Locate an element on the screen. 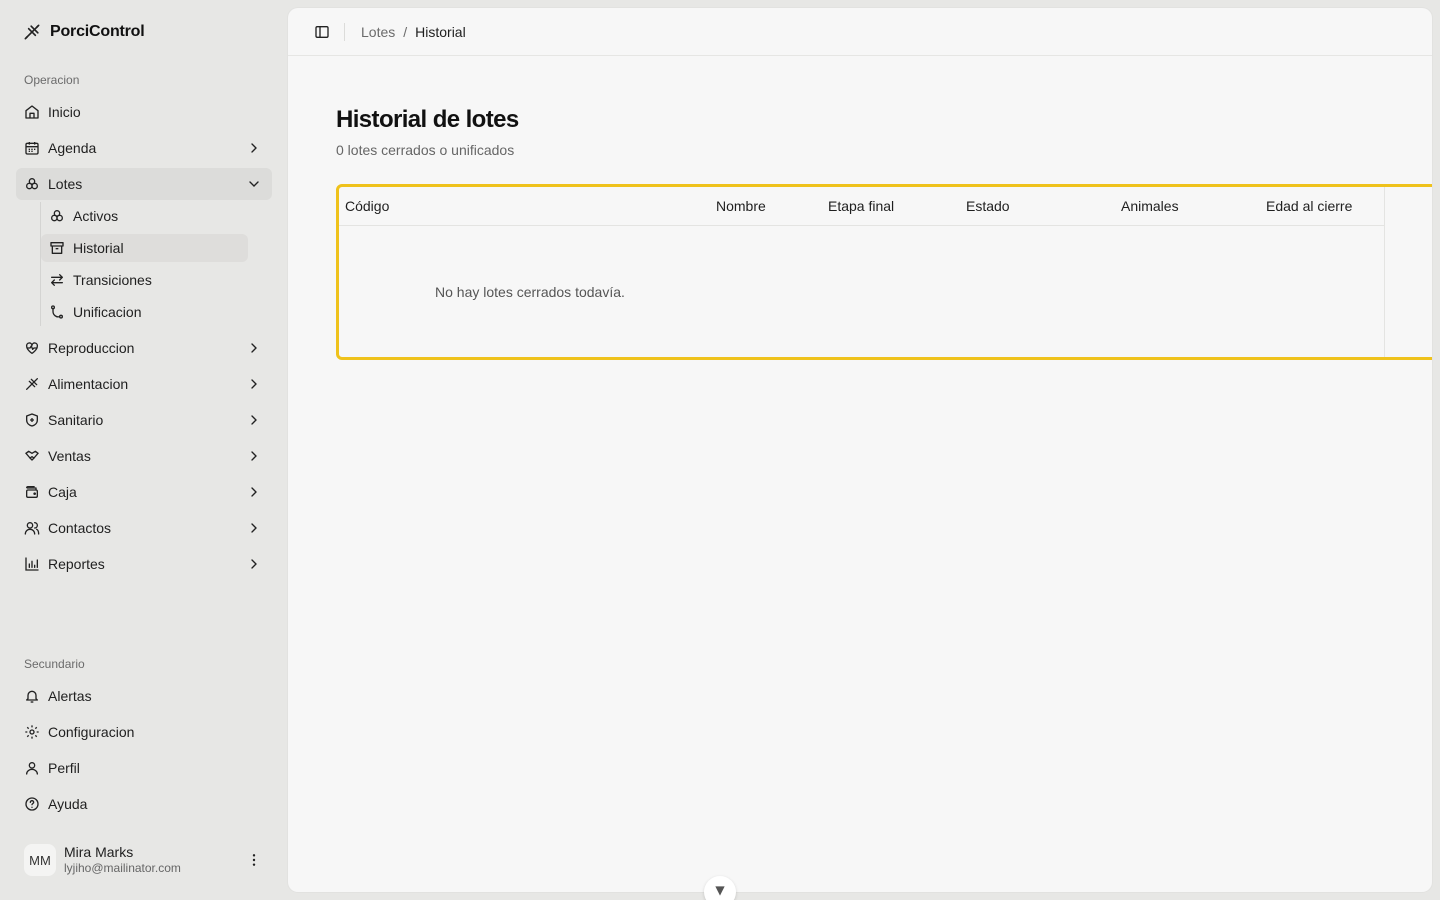 The image size is (1440, 900). archive-icon is located at coordinates (57, 248).